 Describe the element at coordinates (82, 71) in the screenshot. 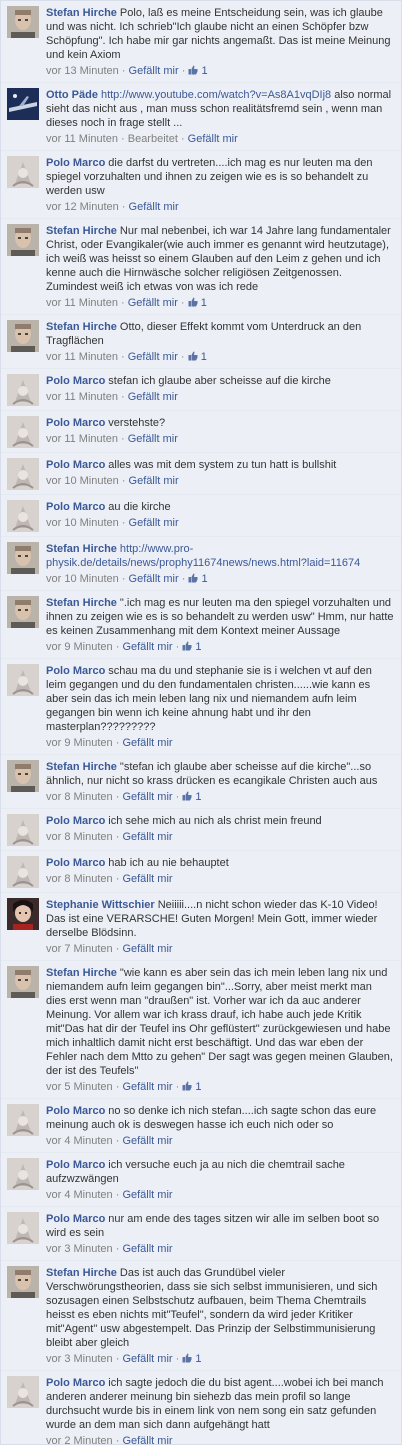

I see `comment-timestamp: vor 13 Minuten` at that location.